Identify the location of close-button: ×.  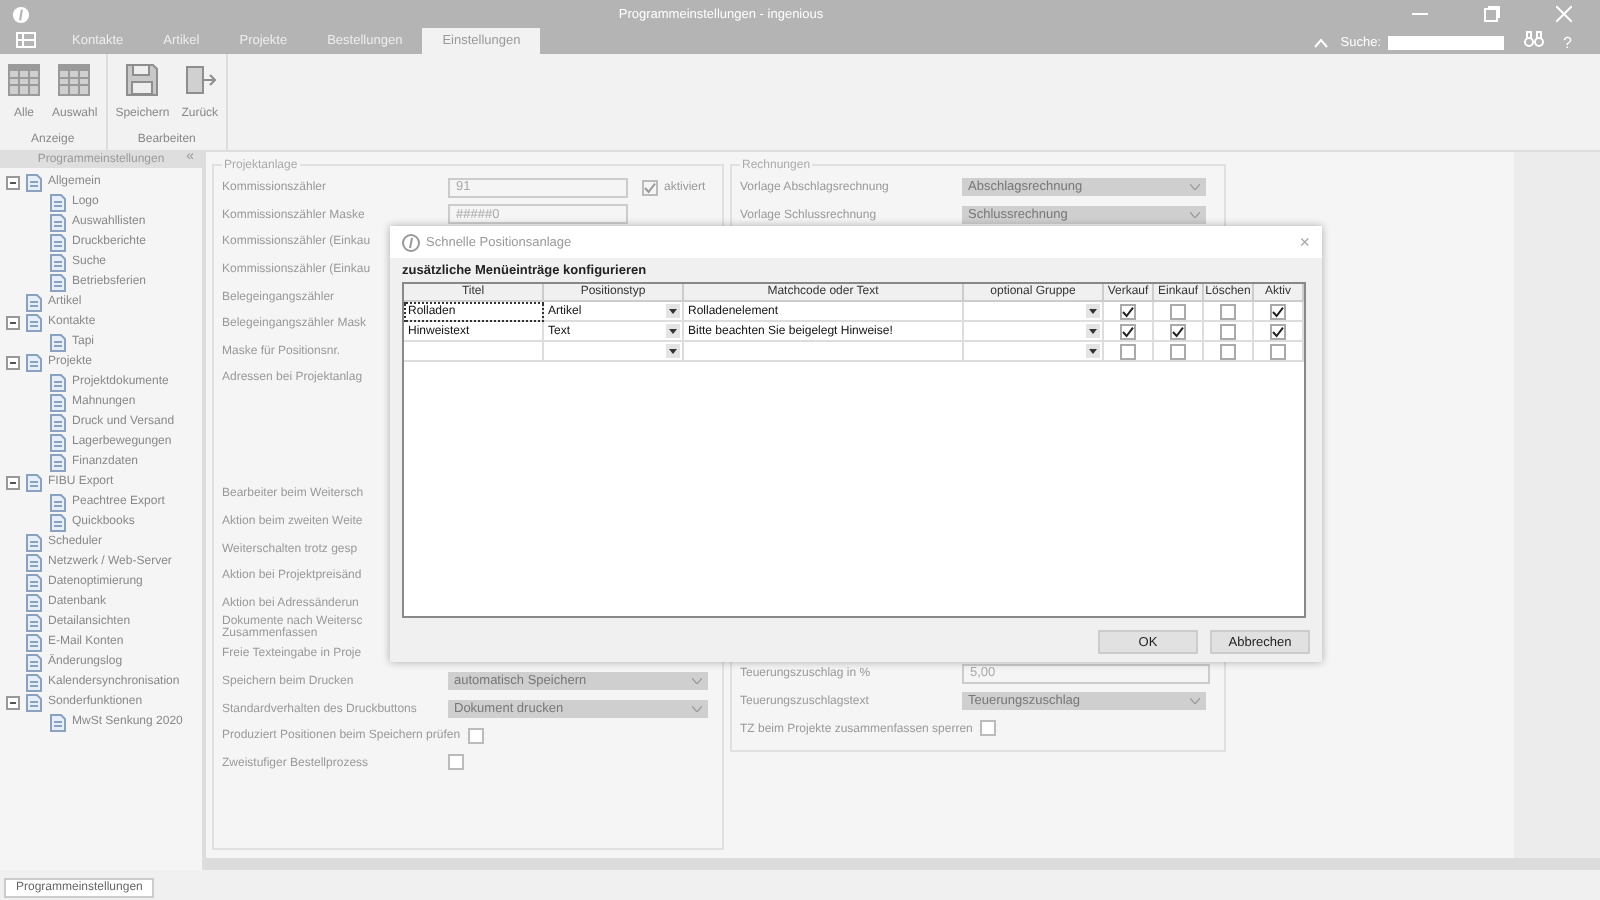
(1304, 242).